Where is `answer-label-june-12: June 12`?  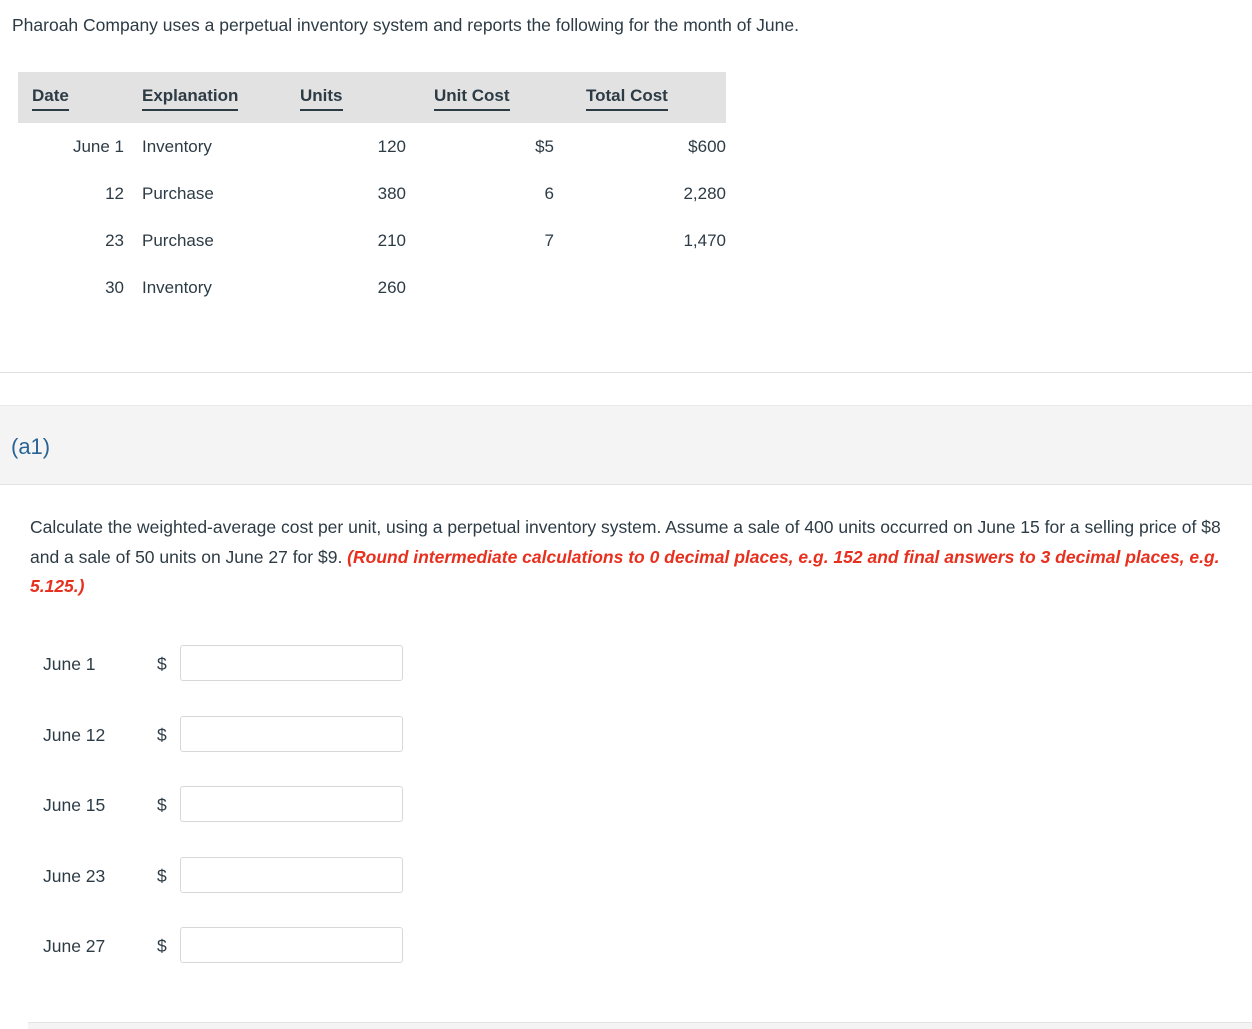 answer-label-june-12: June 12 is located at coordinates (74, 734).